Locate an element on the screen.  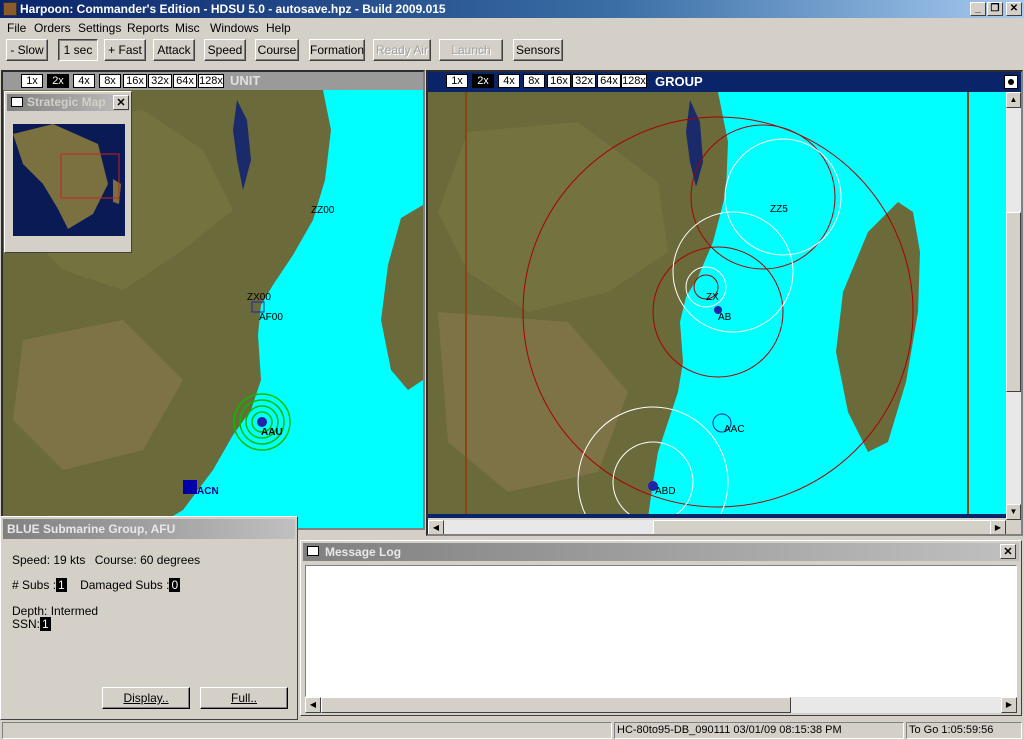
maximize-button: ❐ is located at coordinates (995, 9).